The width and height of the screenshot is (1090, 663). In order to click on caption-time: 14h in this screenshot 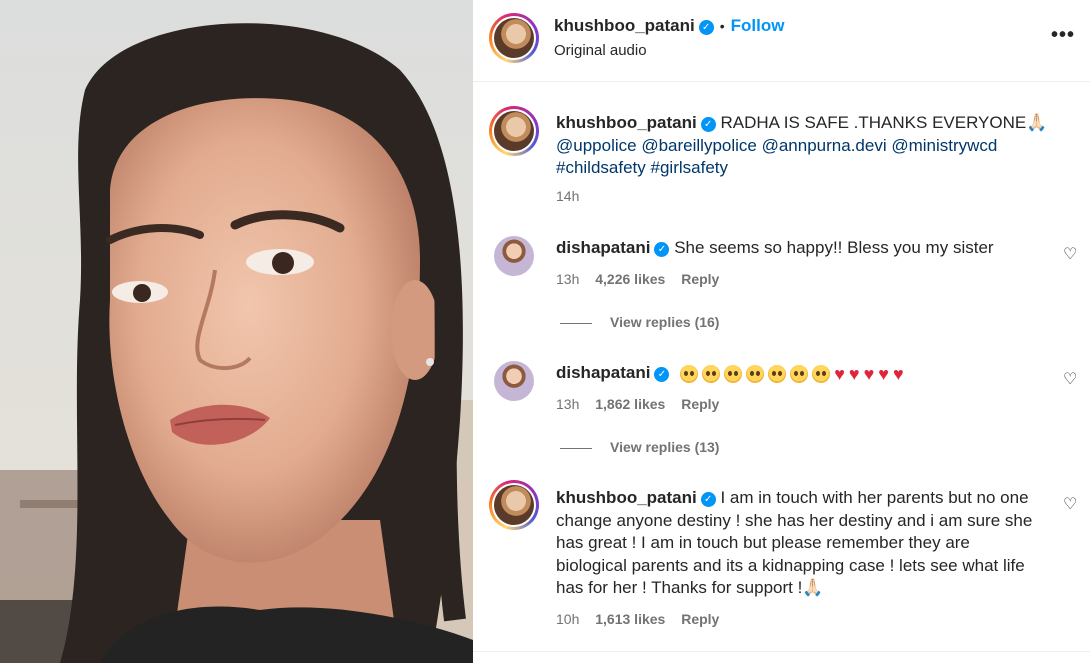, I will do `click(568, 196)`.